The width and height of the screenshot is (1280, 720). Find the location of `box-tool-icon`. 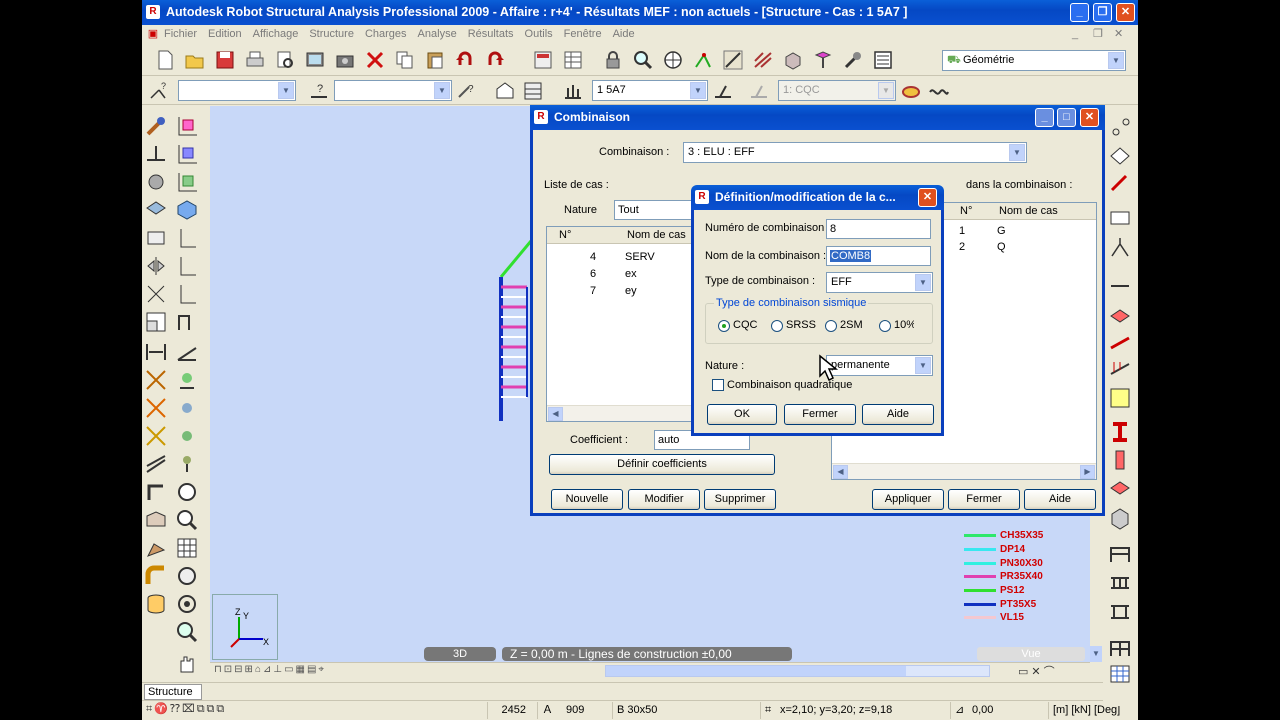

box-tool-icon is located at coordinates (156, 520).